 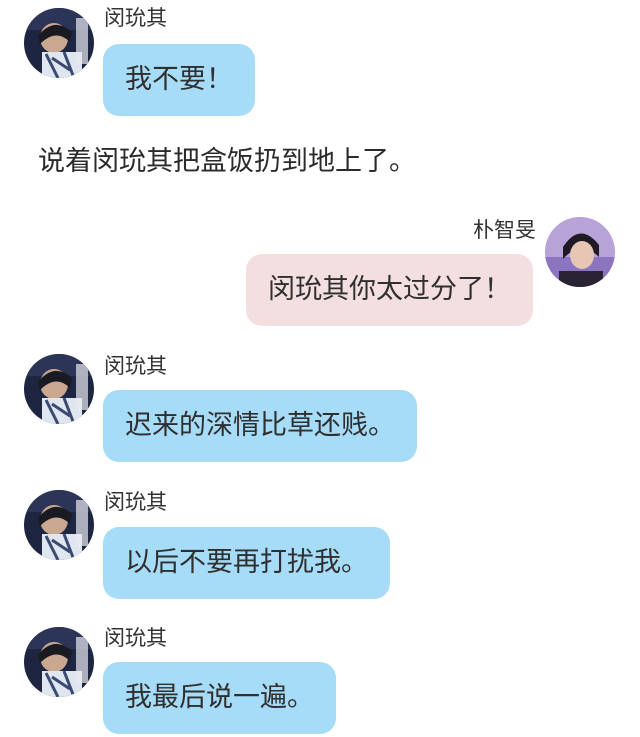 I want to click on narration-text: 说着闵玧其把盒饭扔到地上了。, so click(x=227, y=161).